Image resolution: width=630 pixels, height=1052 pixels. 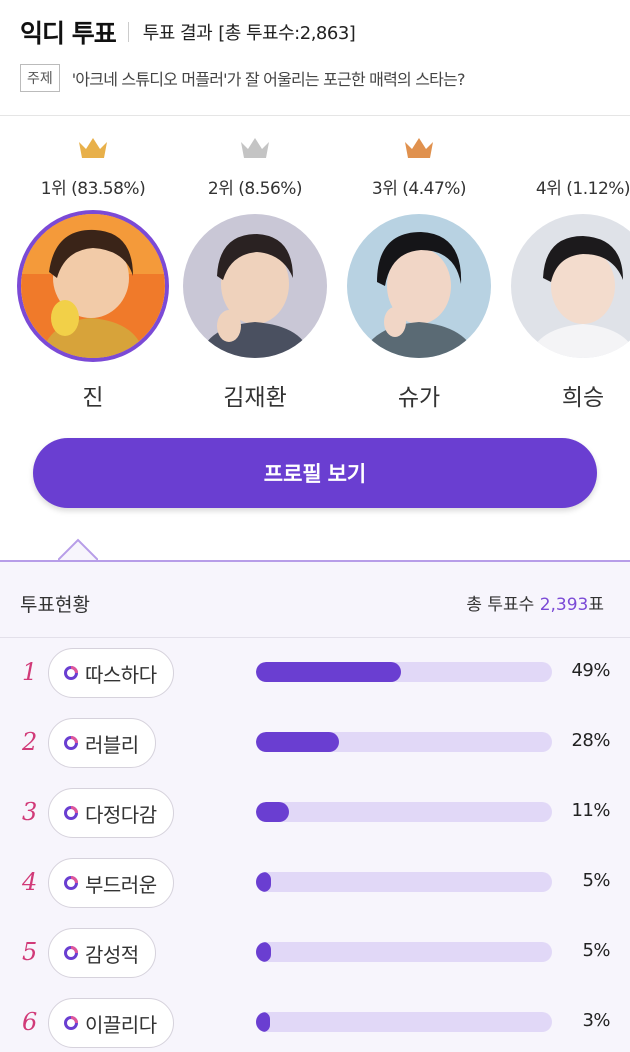 What do you see at coordinates (128, 32) in the screenshot?
I see `divider` at bounding box center [128, 32].